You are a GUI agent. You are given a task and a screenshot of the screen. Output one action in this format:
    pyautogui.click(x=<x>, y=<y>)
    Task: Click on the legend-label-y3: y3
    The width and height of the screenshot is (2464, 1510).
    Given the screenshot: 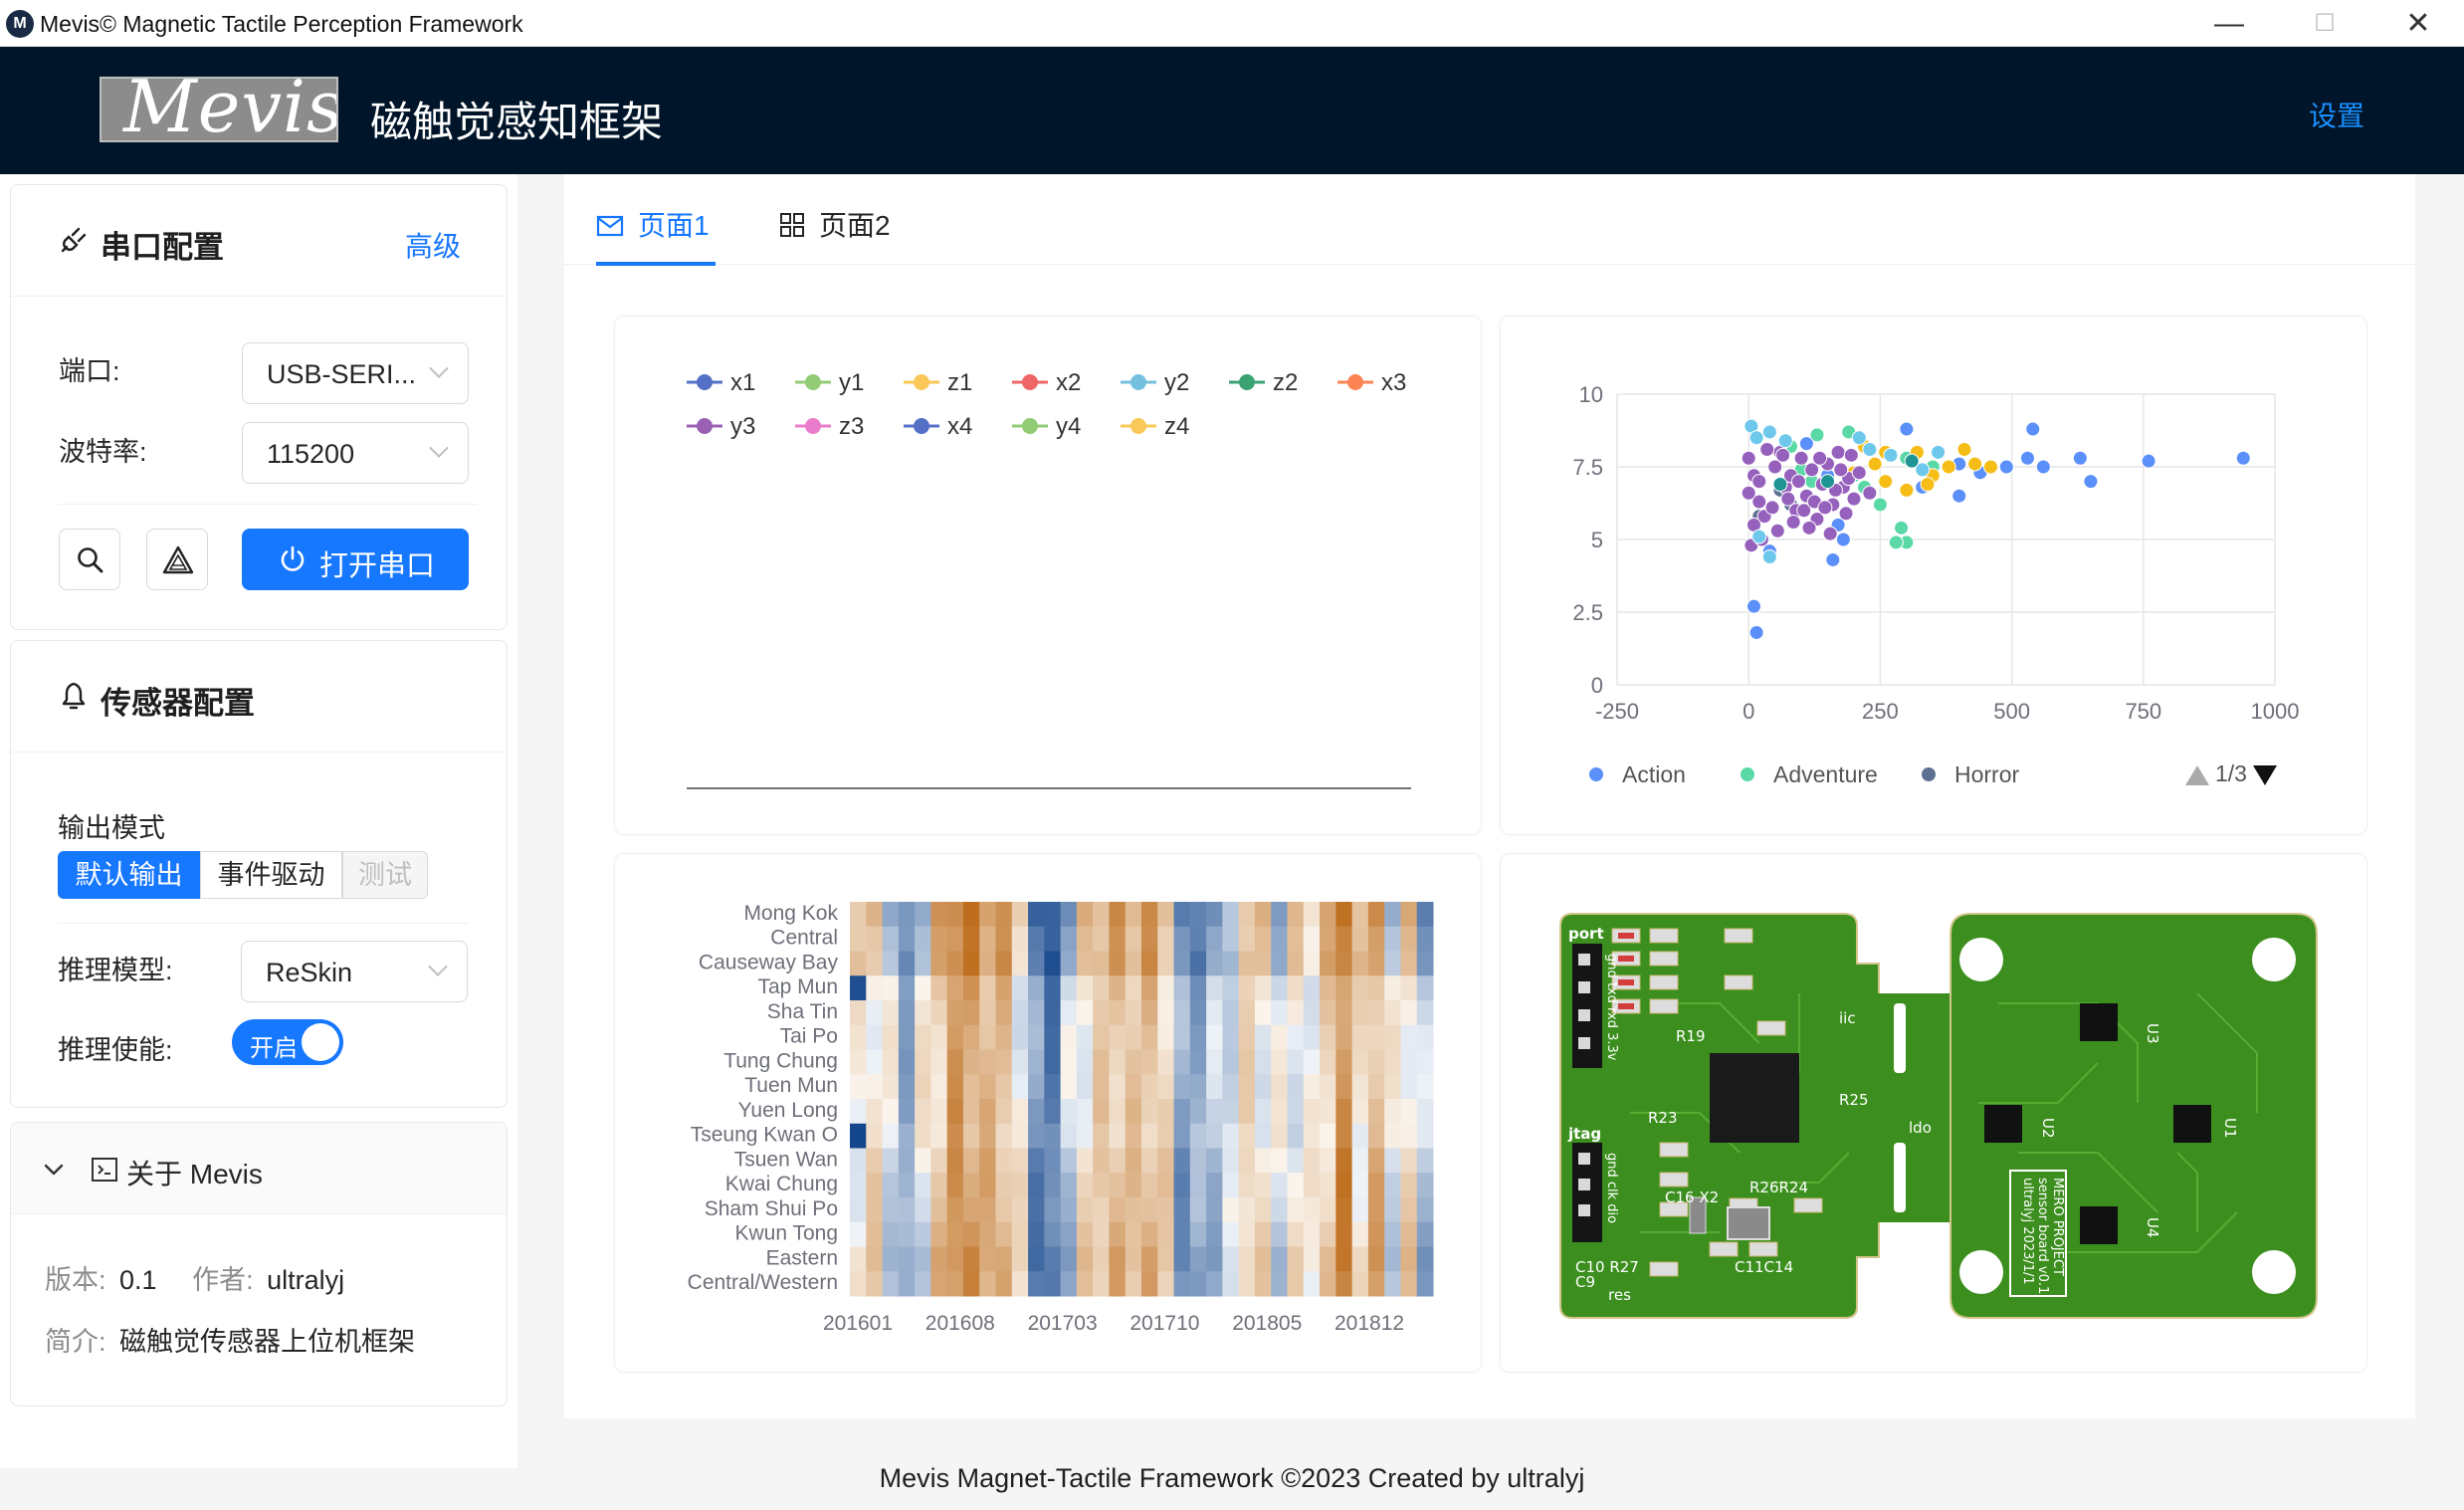 What is the action you would take?
    pyautogui.click(x=742, y=426)
    